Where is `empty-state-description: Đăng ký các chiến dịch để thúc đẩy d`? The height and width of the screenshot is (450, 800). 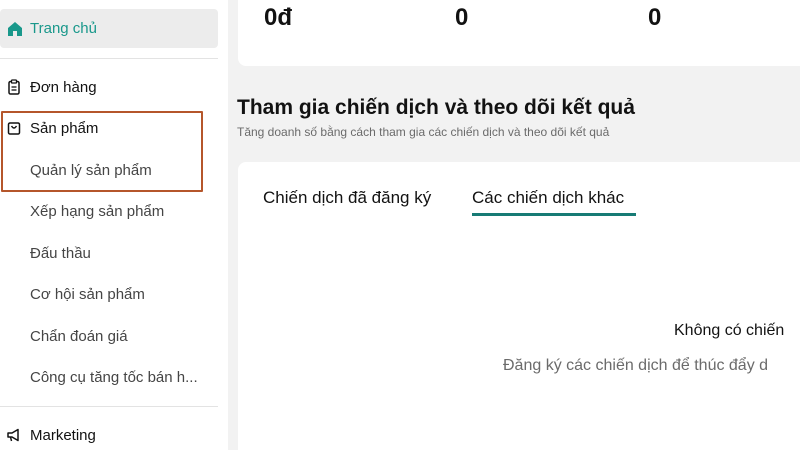 empty-state-description: Đăng ký các chiến dịch để thúc đẩy d is located at coordinates (636, 365).